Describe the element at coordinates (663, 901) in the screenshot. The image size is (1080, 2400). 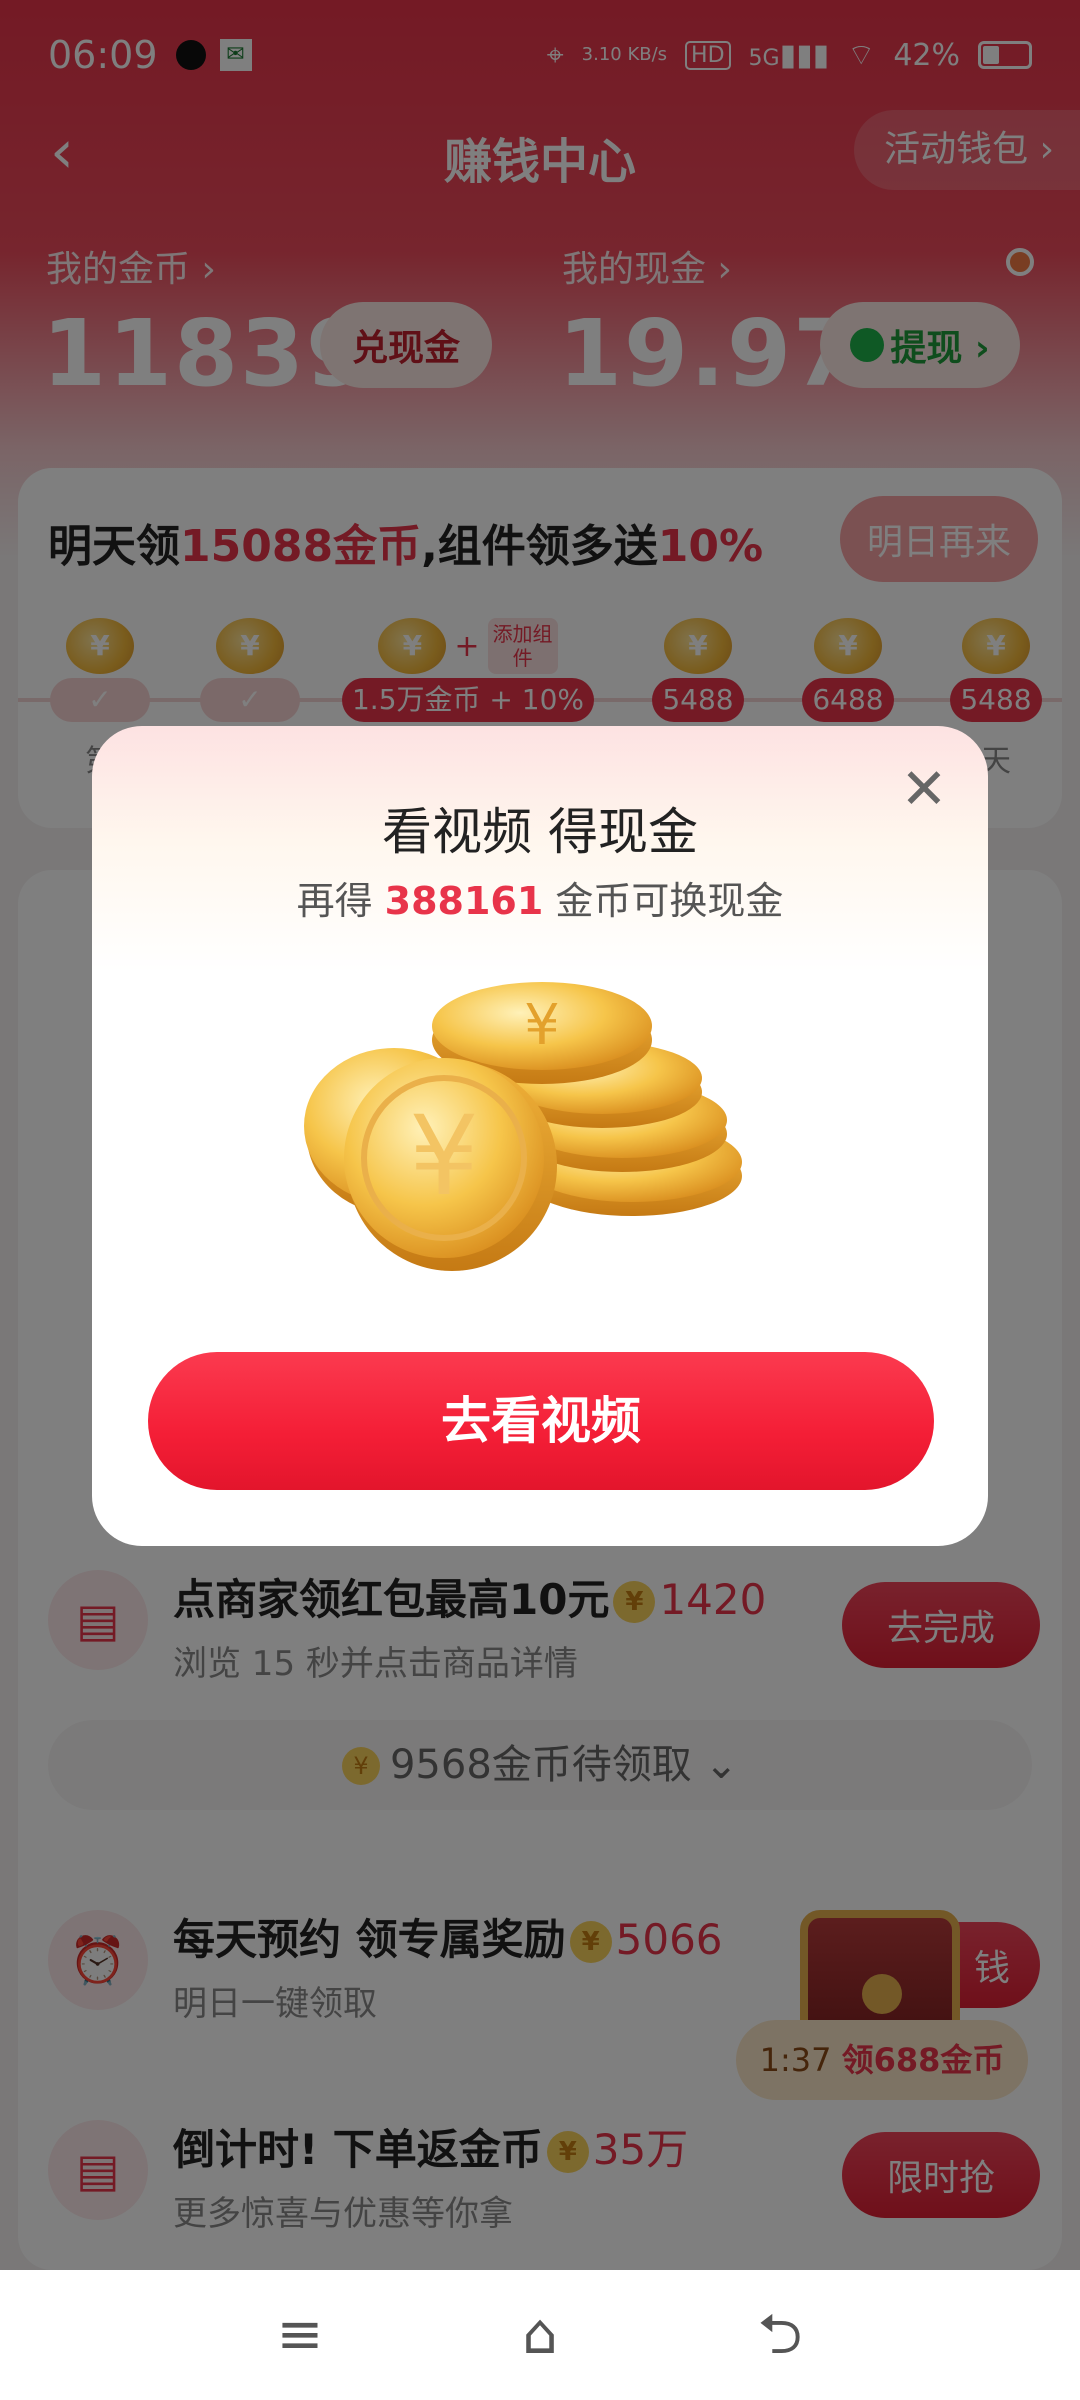
I see `modal-subtitle-suffix: 金币可换现金` at that location.